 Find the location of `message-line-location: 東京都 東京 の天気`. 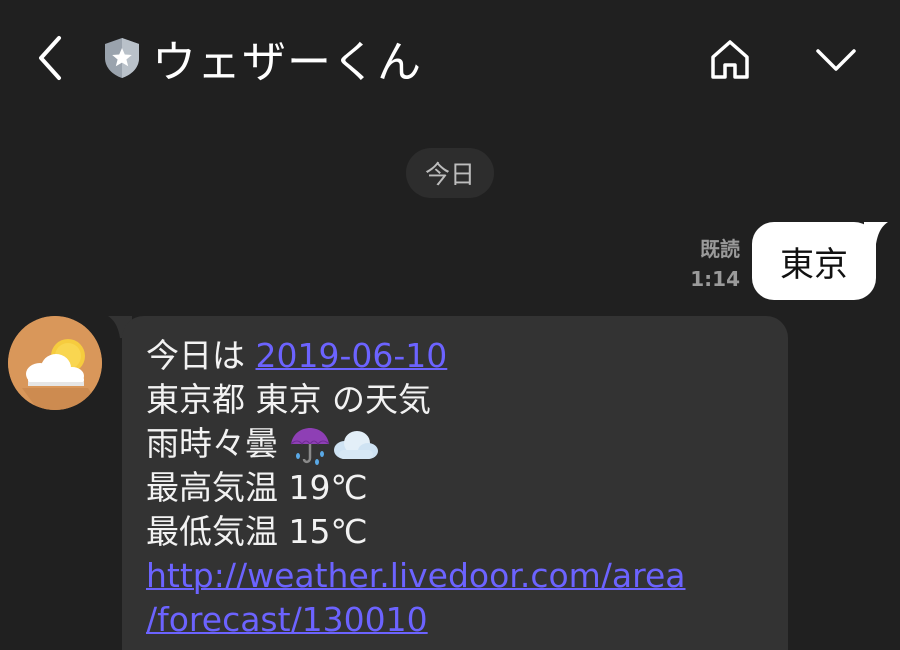

message-line-location: 東京都 東京 の天気 is located at coordinates (288, 399).